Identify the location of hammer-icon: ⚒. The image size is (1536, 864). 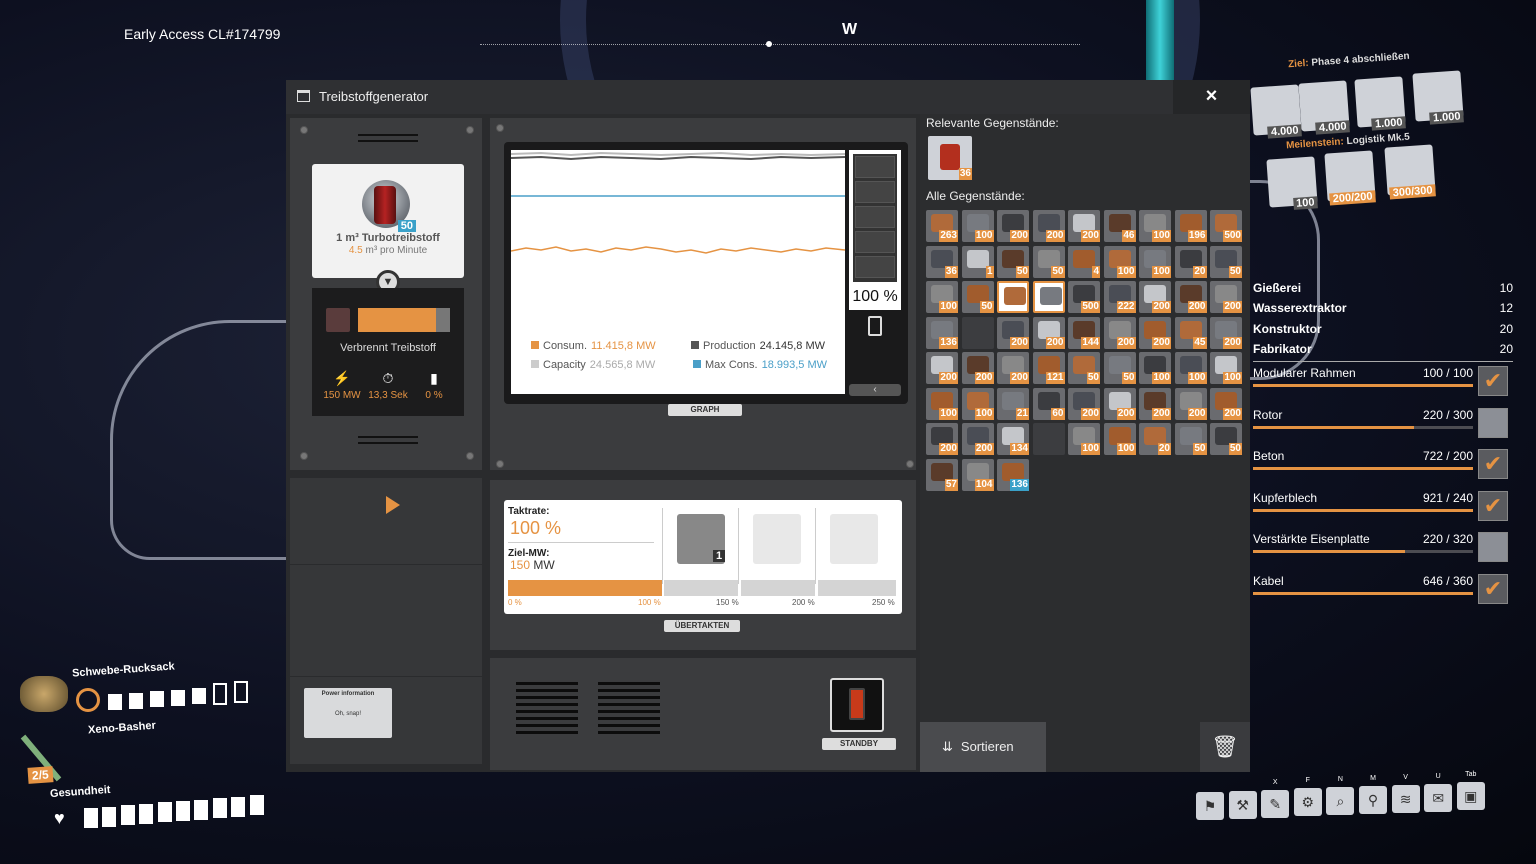
(1242, 804).